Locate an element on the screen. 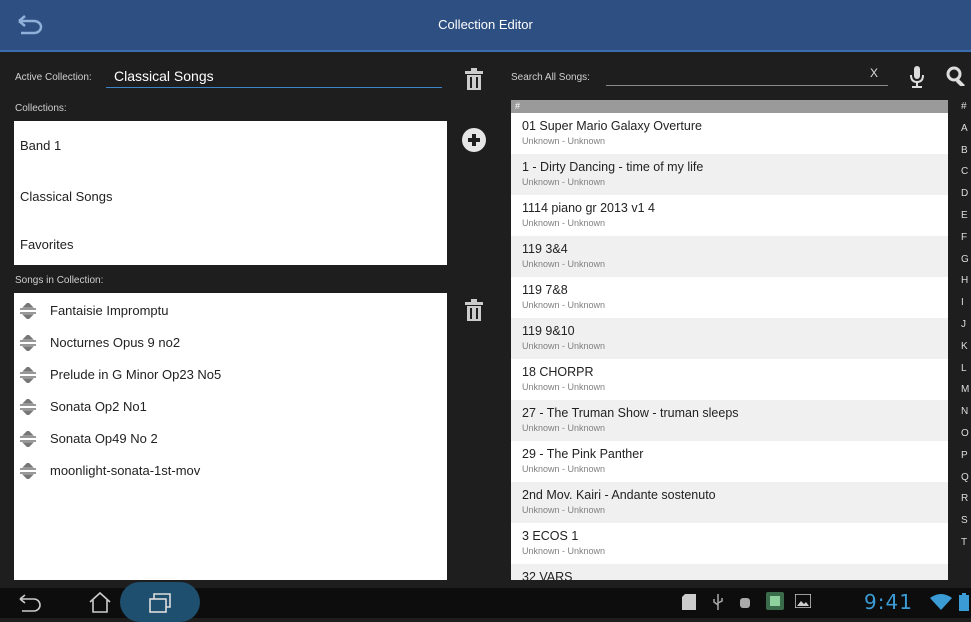 The height and width of the screenshot is (622, 971). alpha-index-letter: J is located at coordinates (966, 325).